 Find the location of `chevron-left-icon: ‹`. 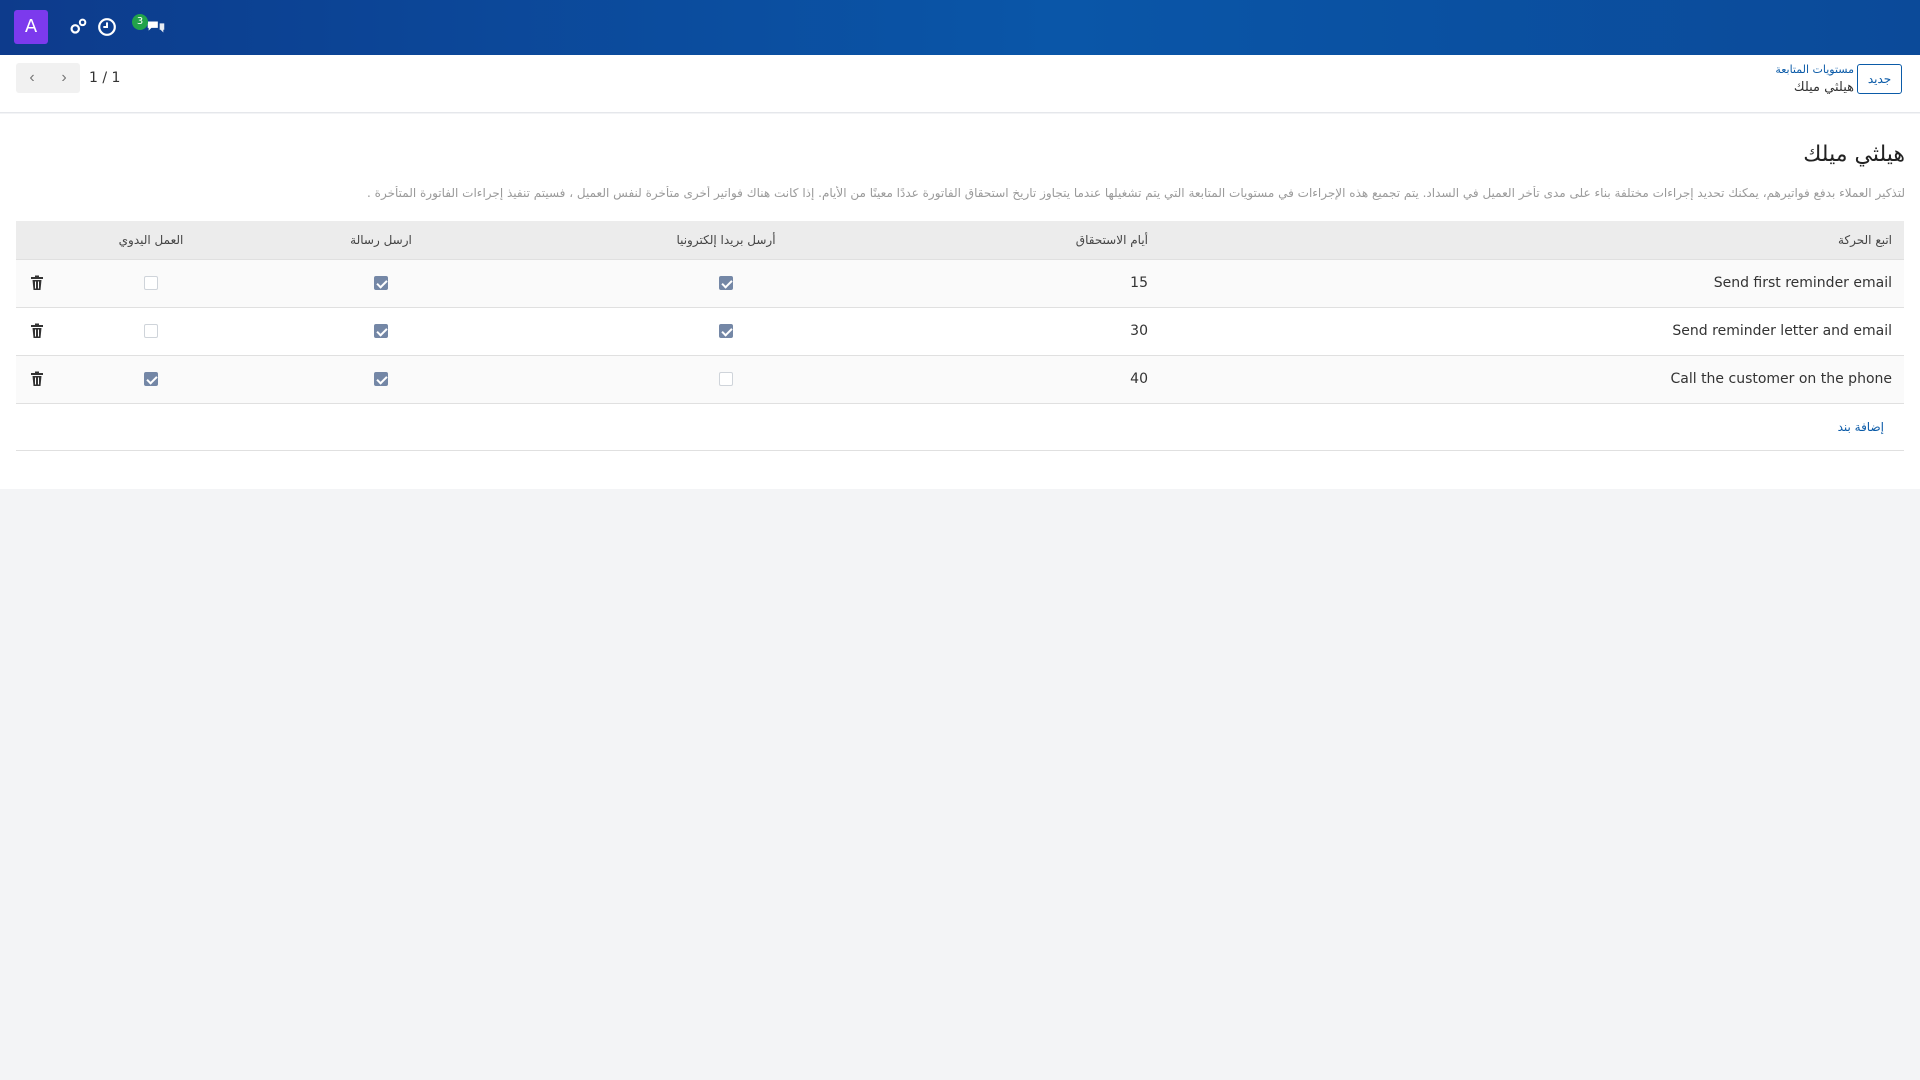

chevron-left-icon: ‹ is located at coordinates (32, 77).